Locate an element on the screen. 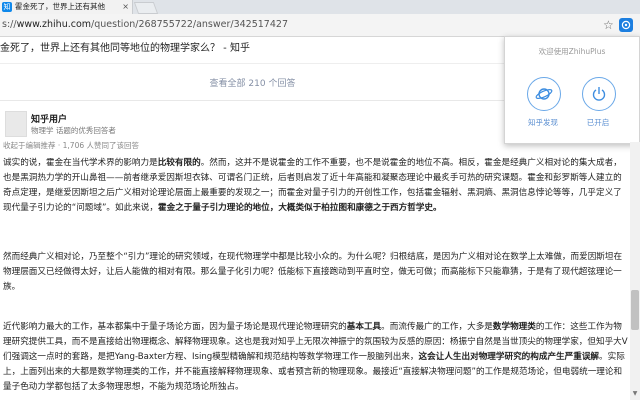 The width and height of the screenshot is (640, 400). vote-count: 收起于编辑推荐 · 1,706 人赞同了该回答 is located at coordinates (71, 145).